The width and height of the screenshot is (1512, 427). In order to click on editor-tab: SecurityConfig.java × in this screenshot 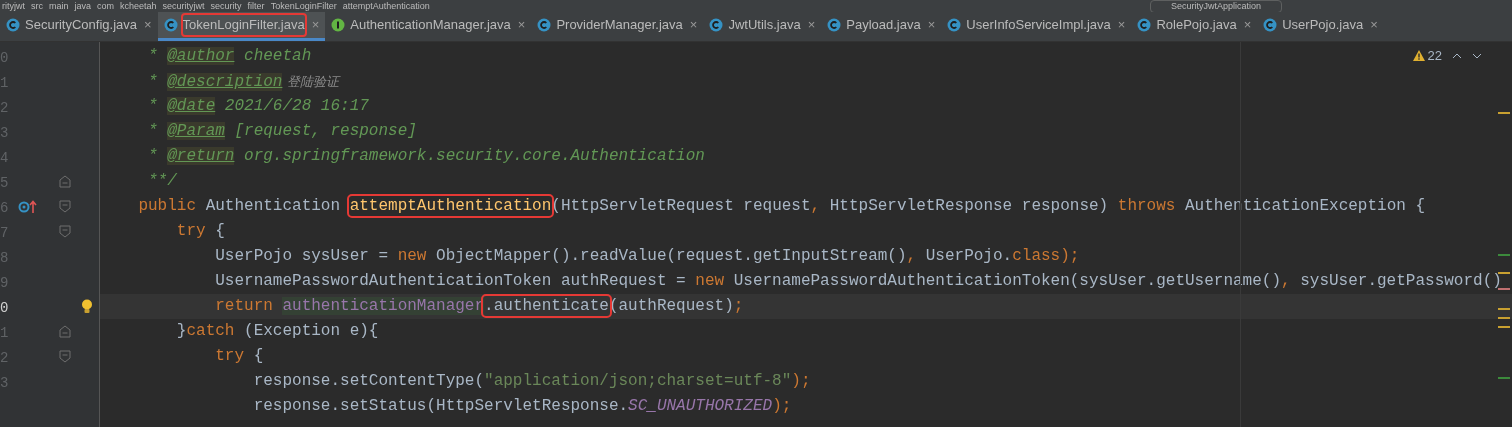, I will do `click(79, 26)`.